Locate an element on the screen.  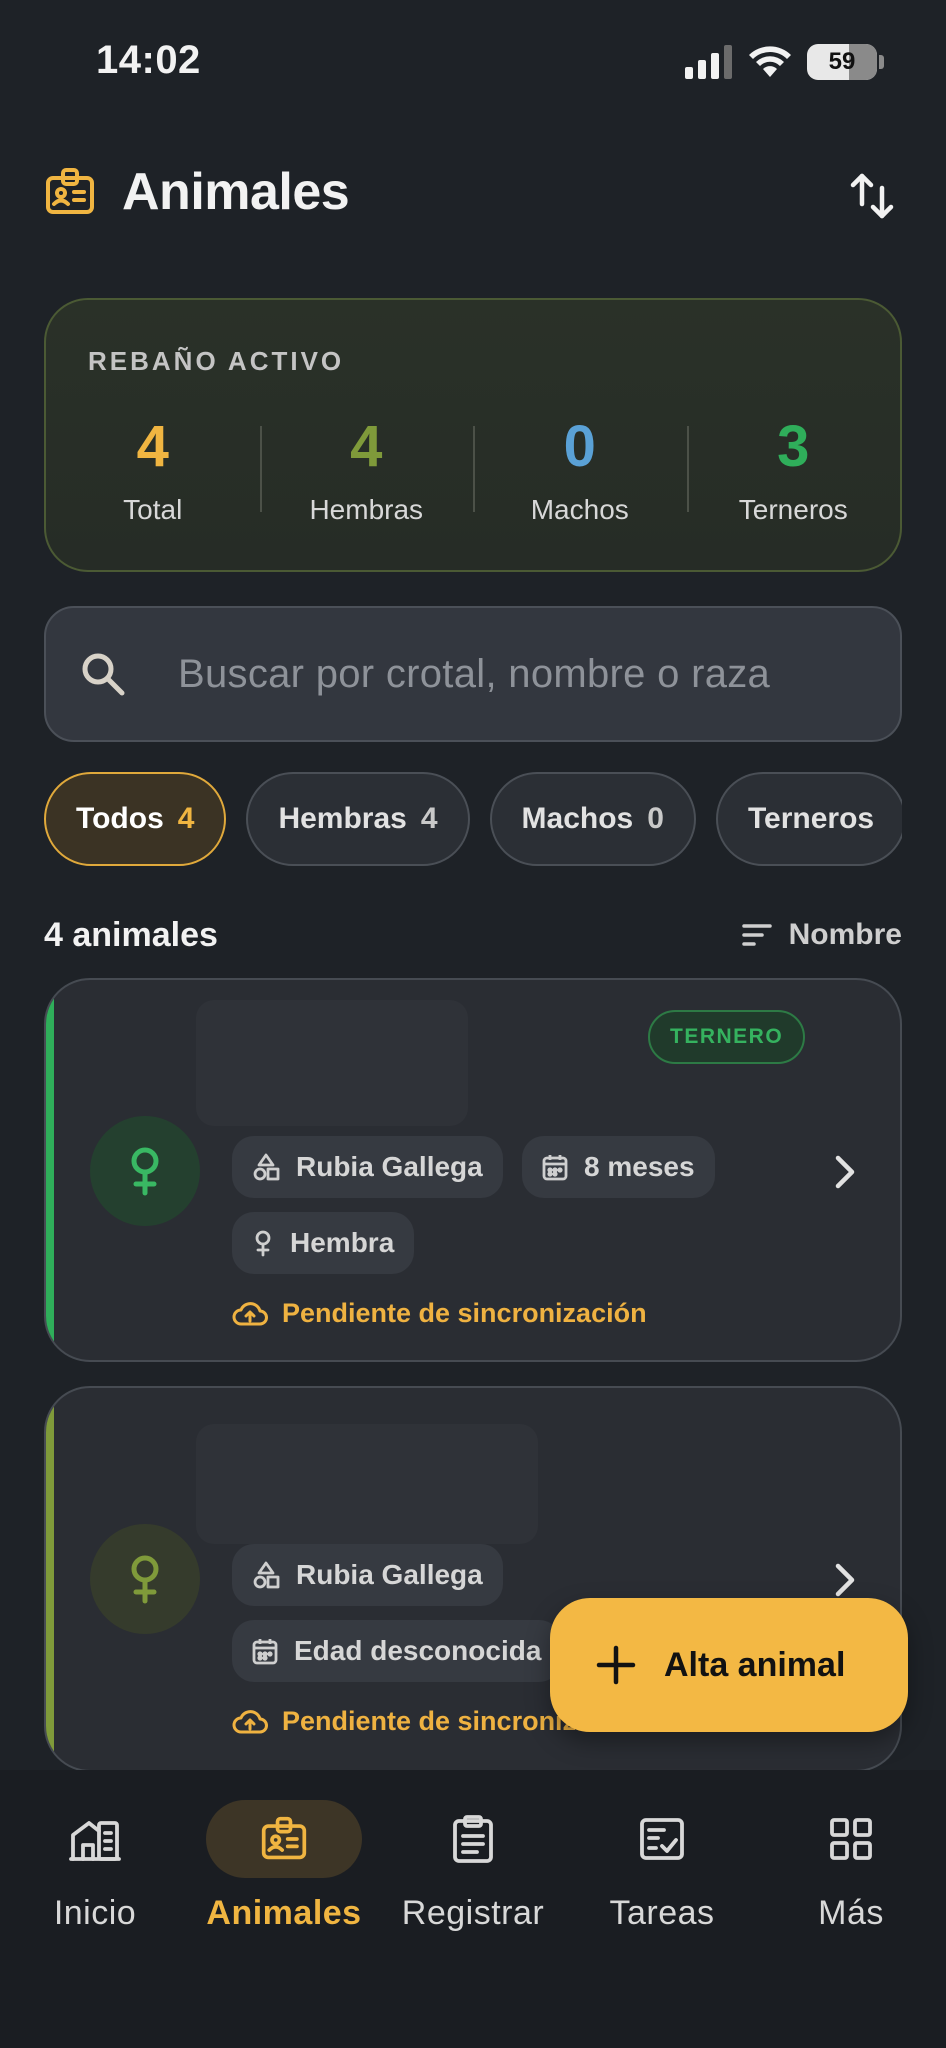
calf-badge: TERNERO is located at coordinates (727, 1037).